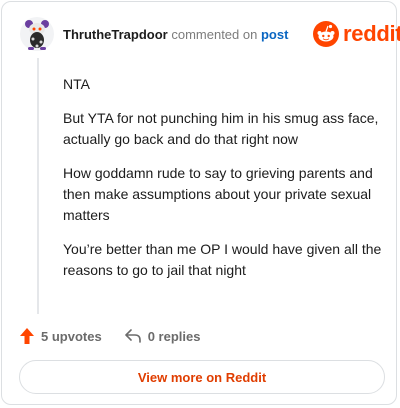 The image size is (400, 408). I want to click on upvote-button: 5 upvotes, so click(60, 336).